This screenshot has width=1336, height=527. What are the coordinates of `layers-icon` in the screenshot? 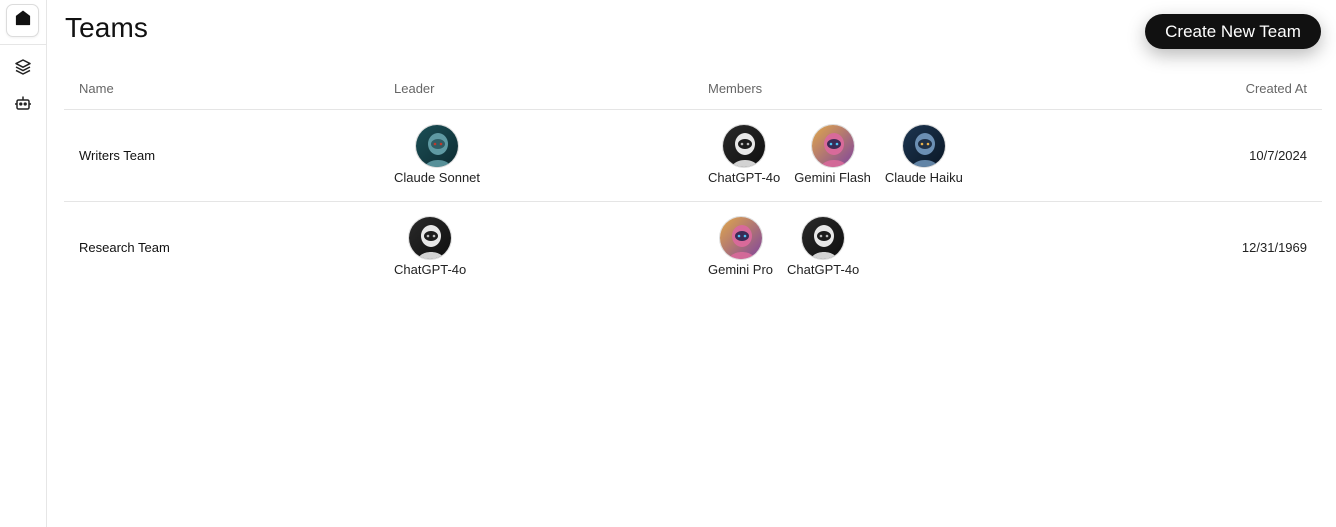 It's located at (23, 69).